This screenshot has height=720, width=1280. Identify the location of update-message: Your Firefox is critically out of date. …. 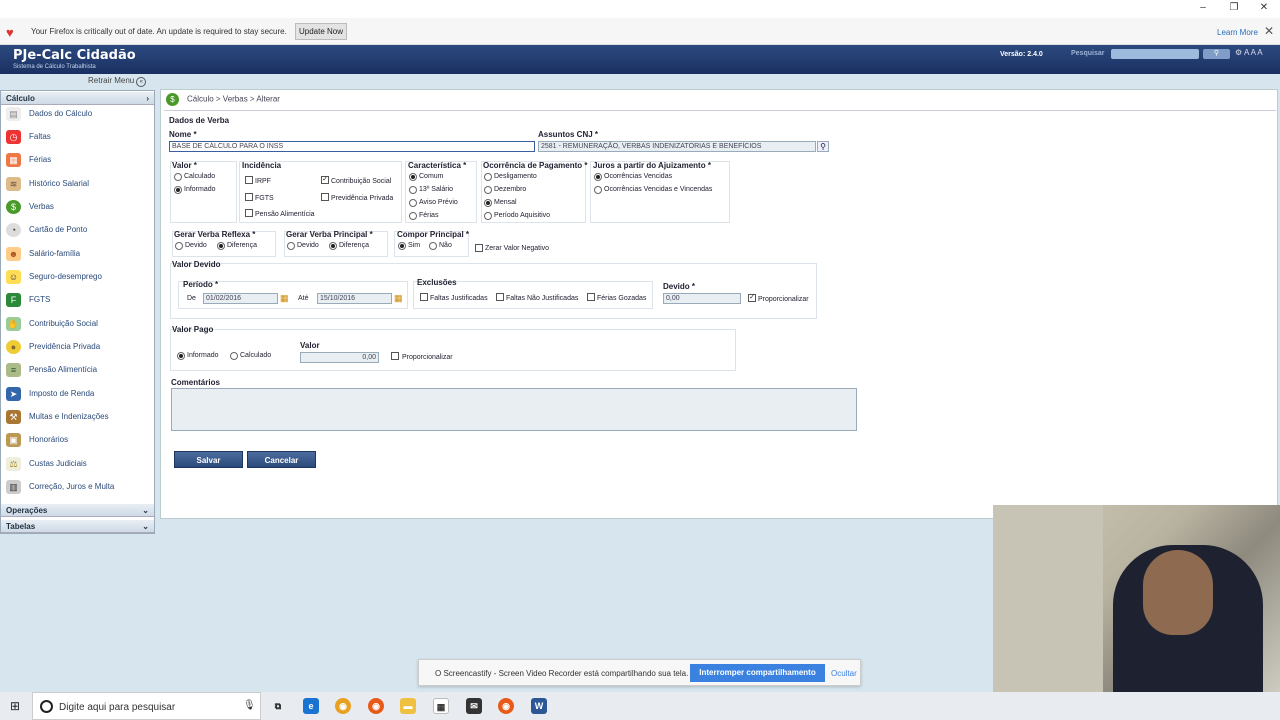
(159, 31).